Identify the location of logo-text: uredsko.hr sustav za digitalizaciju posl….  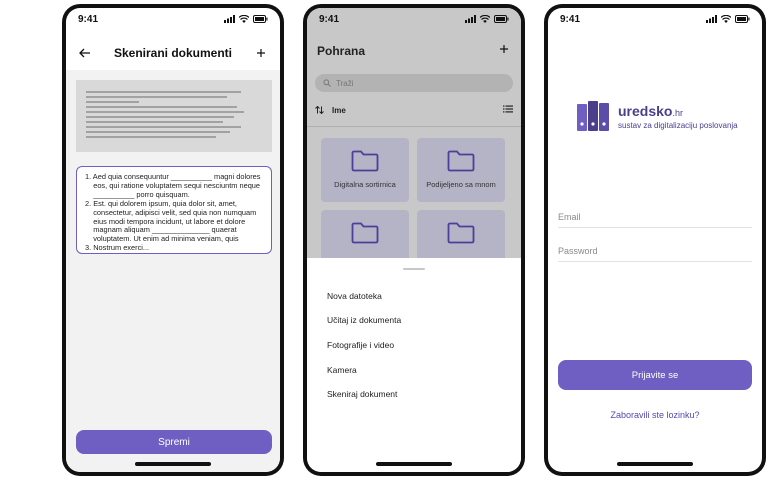
(678, 116).